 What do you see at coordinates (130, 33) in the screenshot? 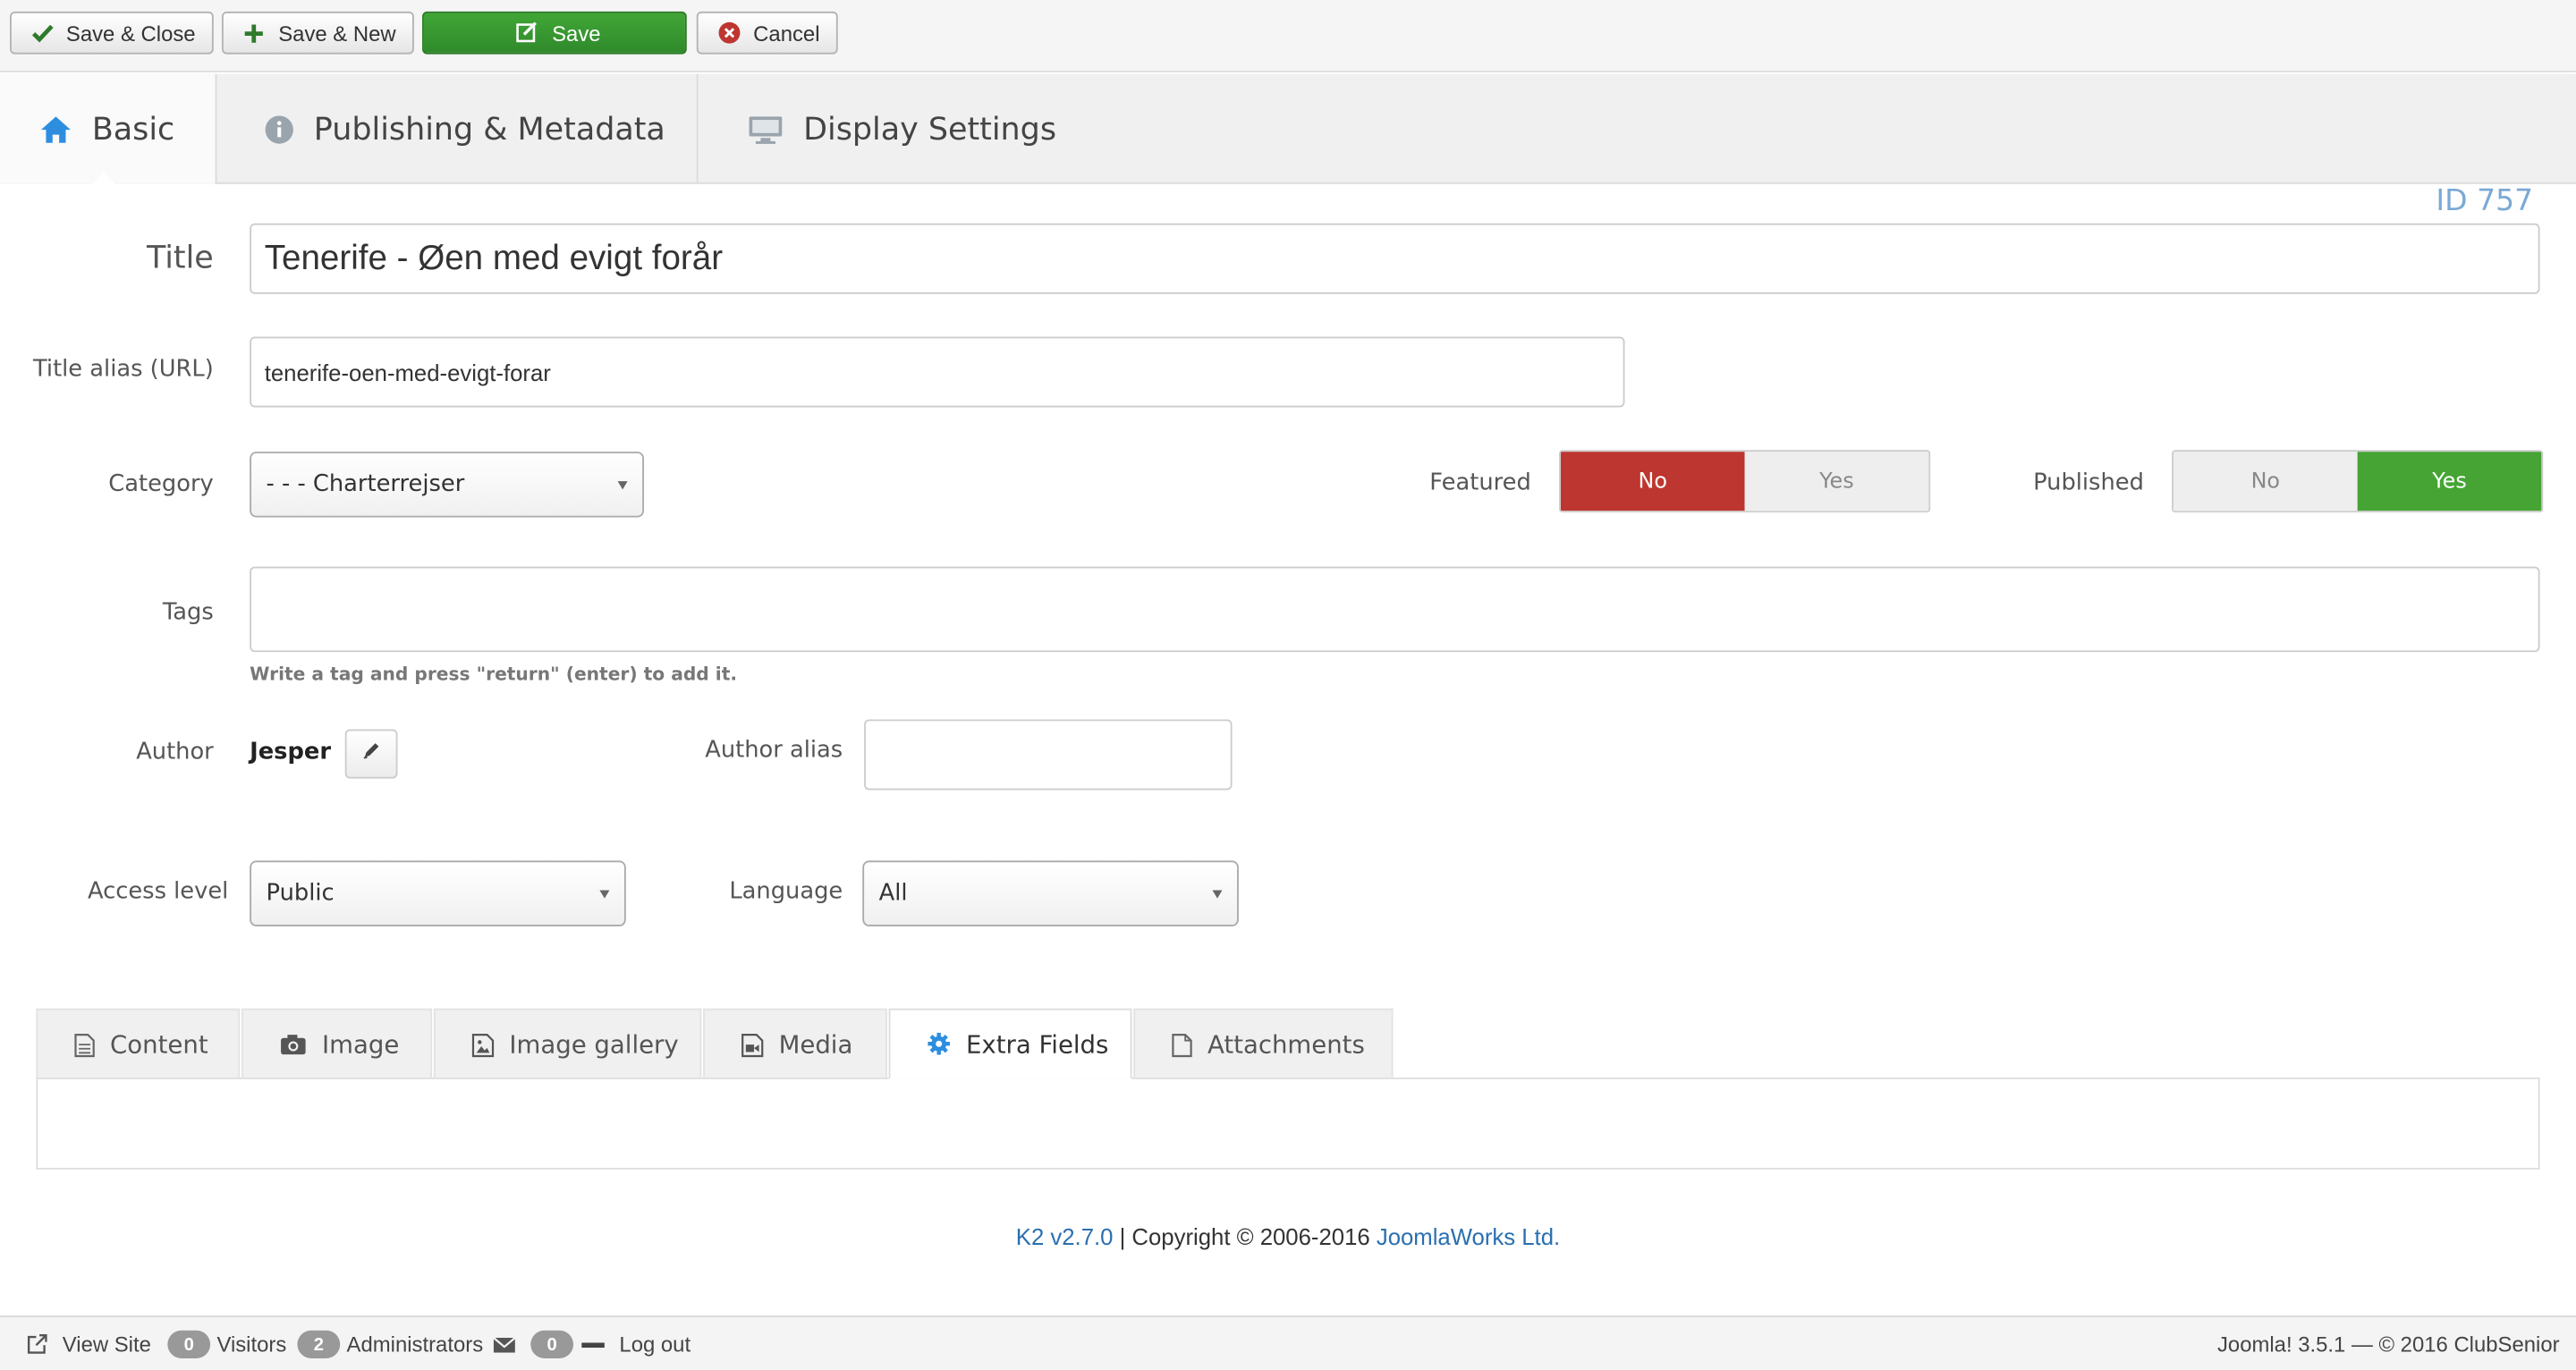
I see `save-close-label: Save & Close` at bounding box center [130, 33].